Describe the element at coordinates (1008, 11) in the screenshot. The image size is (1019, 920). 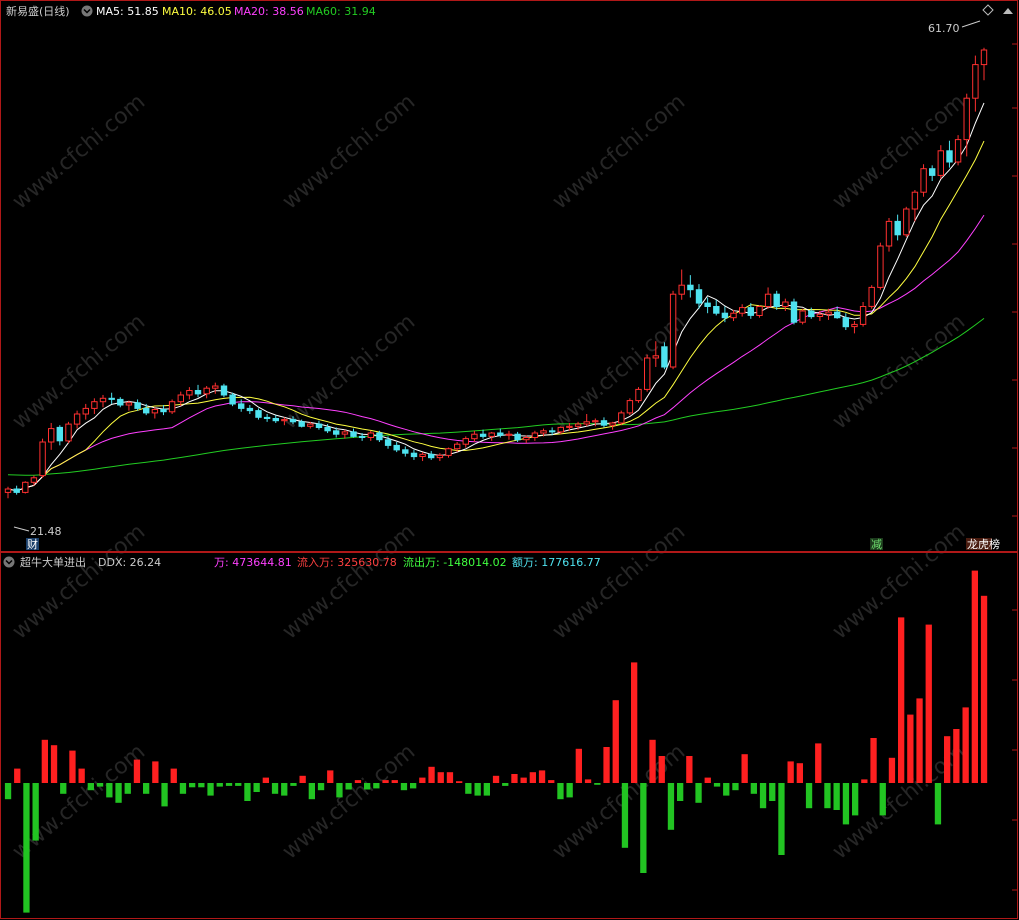
I see `collapse-arrow-icon` at that location.